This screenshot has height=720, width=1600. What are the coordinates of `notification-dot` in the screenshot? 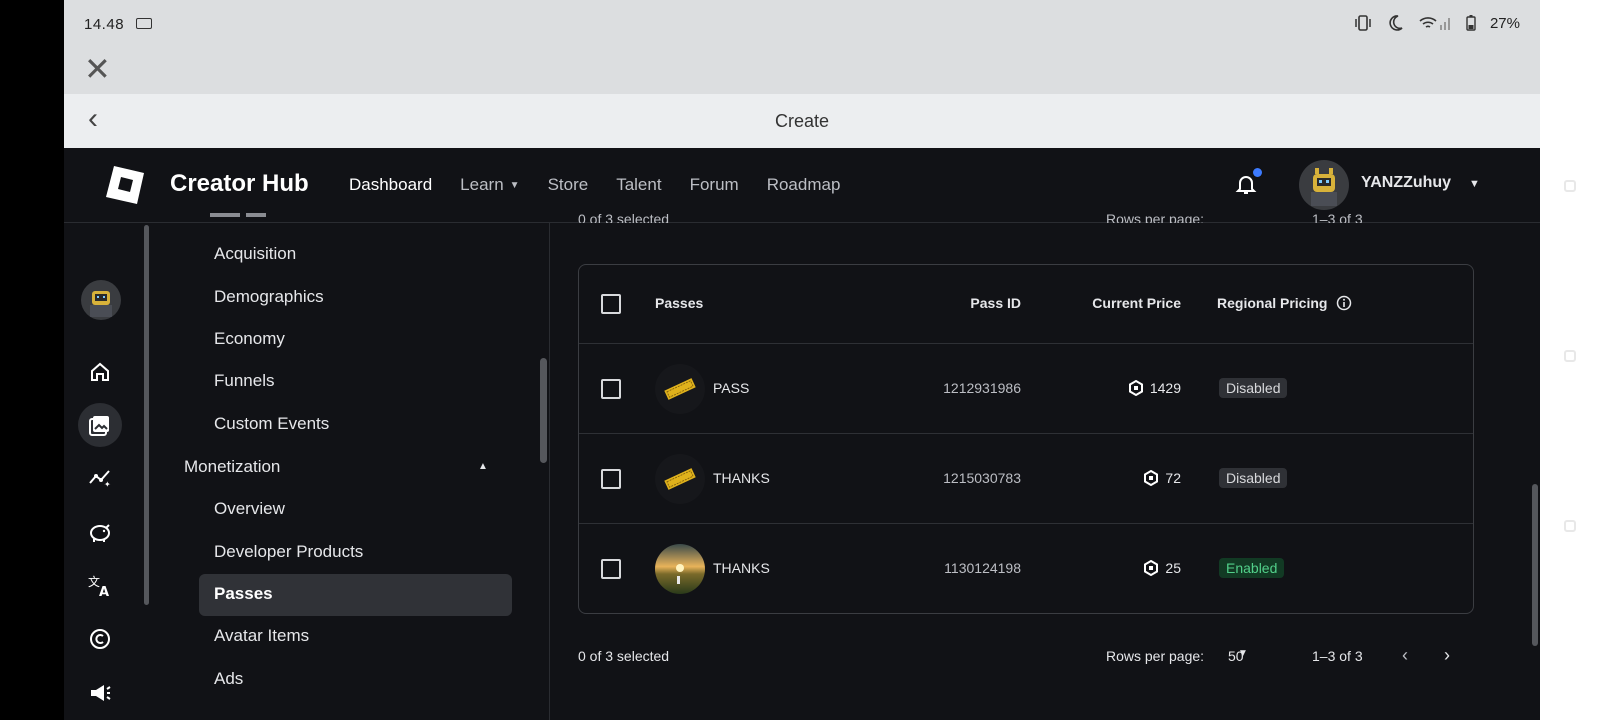 It's located at (1257, 172).